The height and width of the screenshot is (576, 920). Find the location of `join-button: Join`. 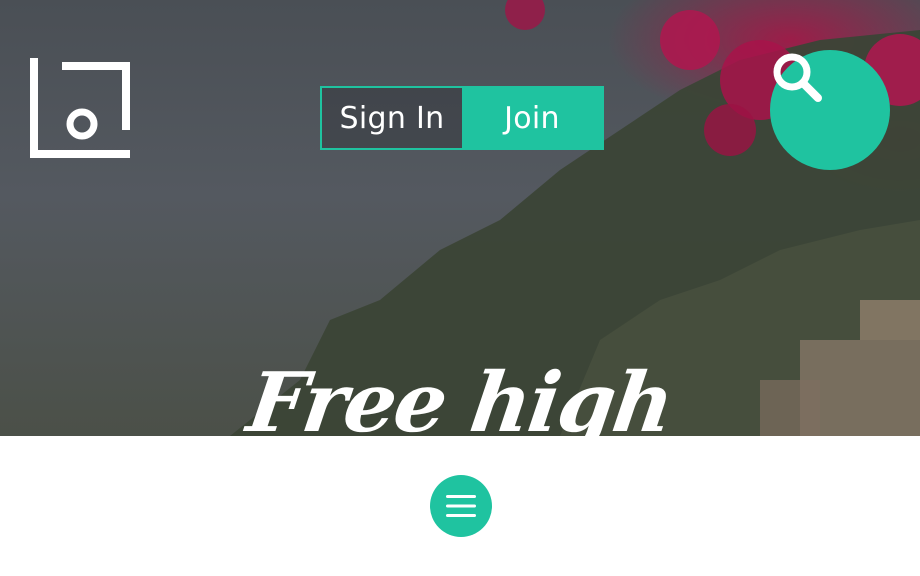

join-button: Join is located at coordinates (532, 118).